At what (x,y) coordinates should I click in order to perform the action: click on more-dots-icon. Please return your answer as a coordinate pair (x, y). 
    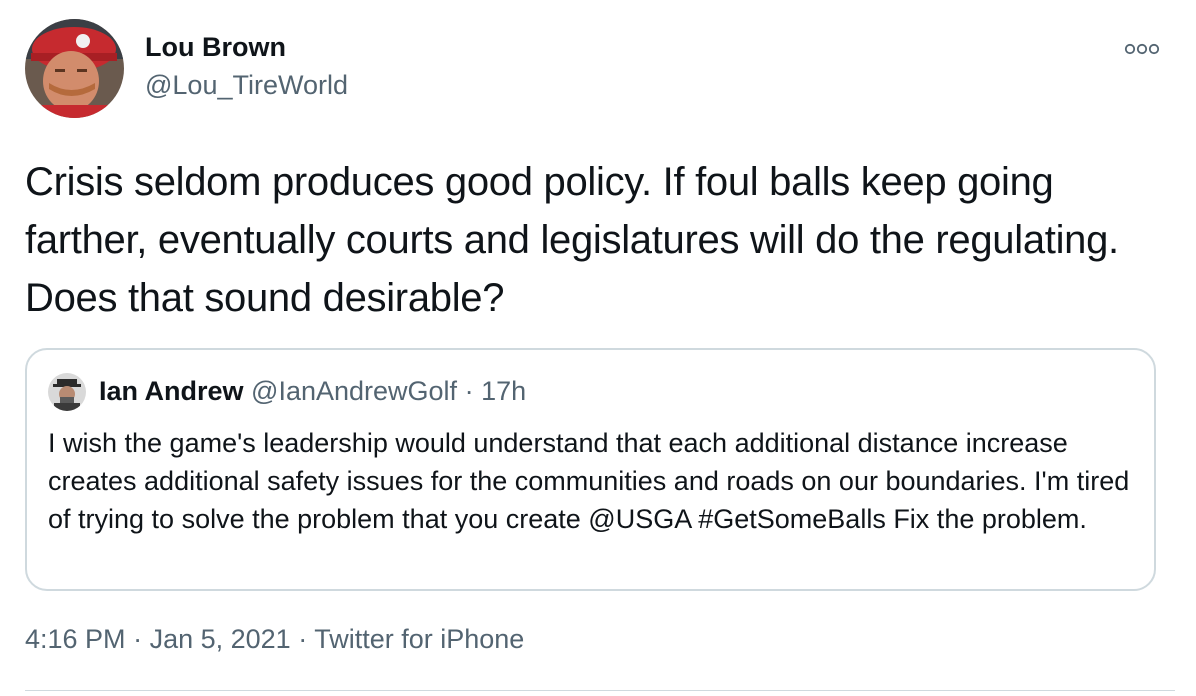
    Looking at the image, I should click on (1142, 49).